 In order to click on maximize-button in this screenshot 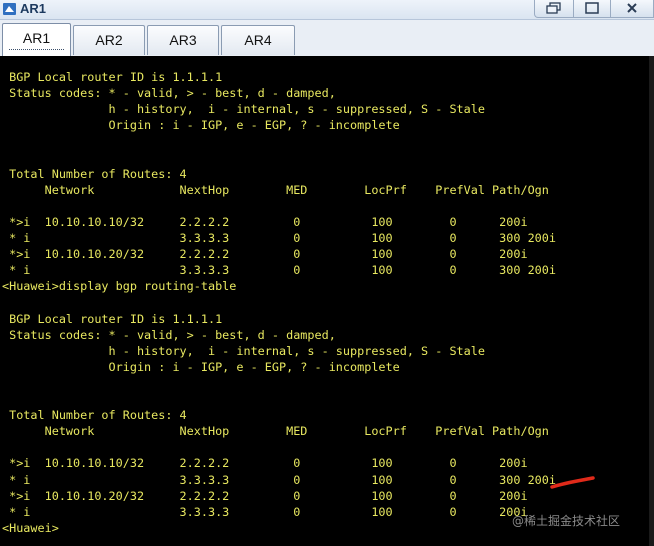, I will do `click(592, 9)`.